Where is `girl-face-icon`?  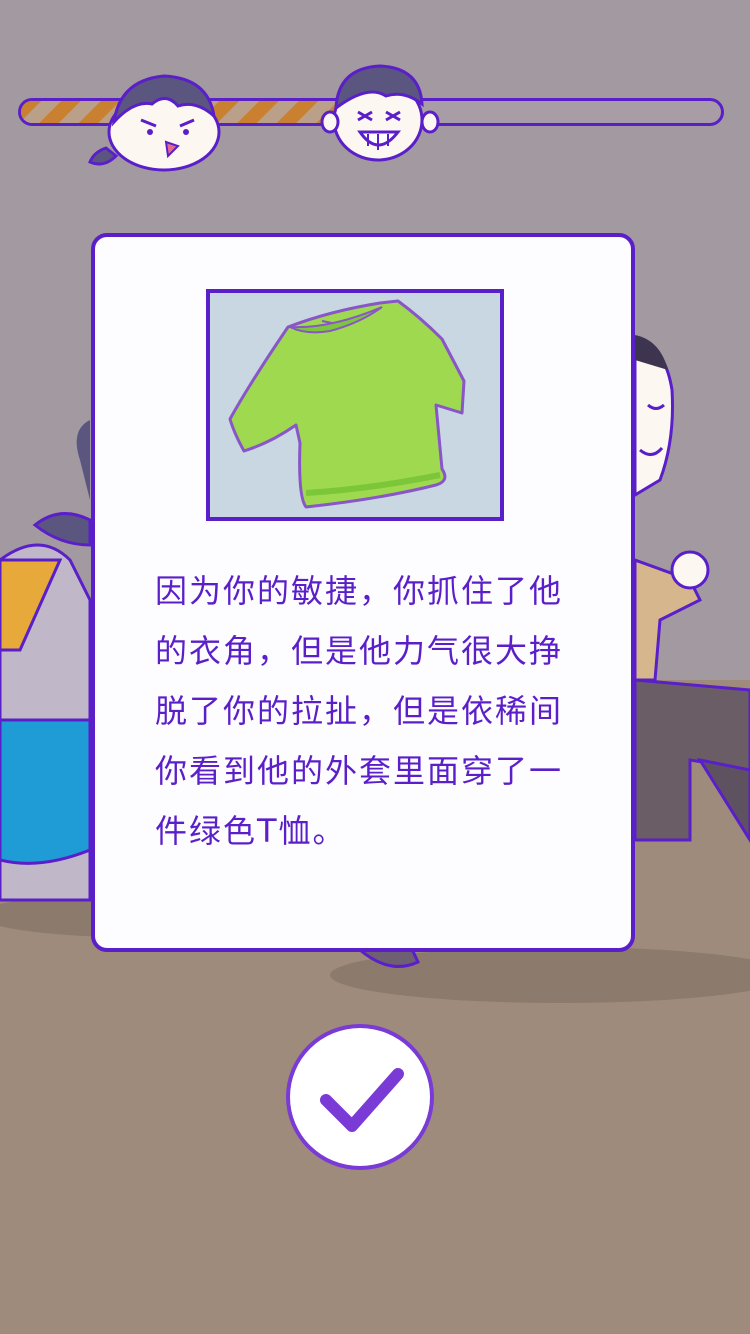
girl-face-icon is located at coordinates (154, 123).